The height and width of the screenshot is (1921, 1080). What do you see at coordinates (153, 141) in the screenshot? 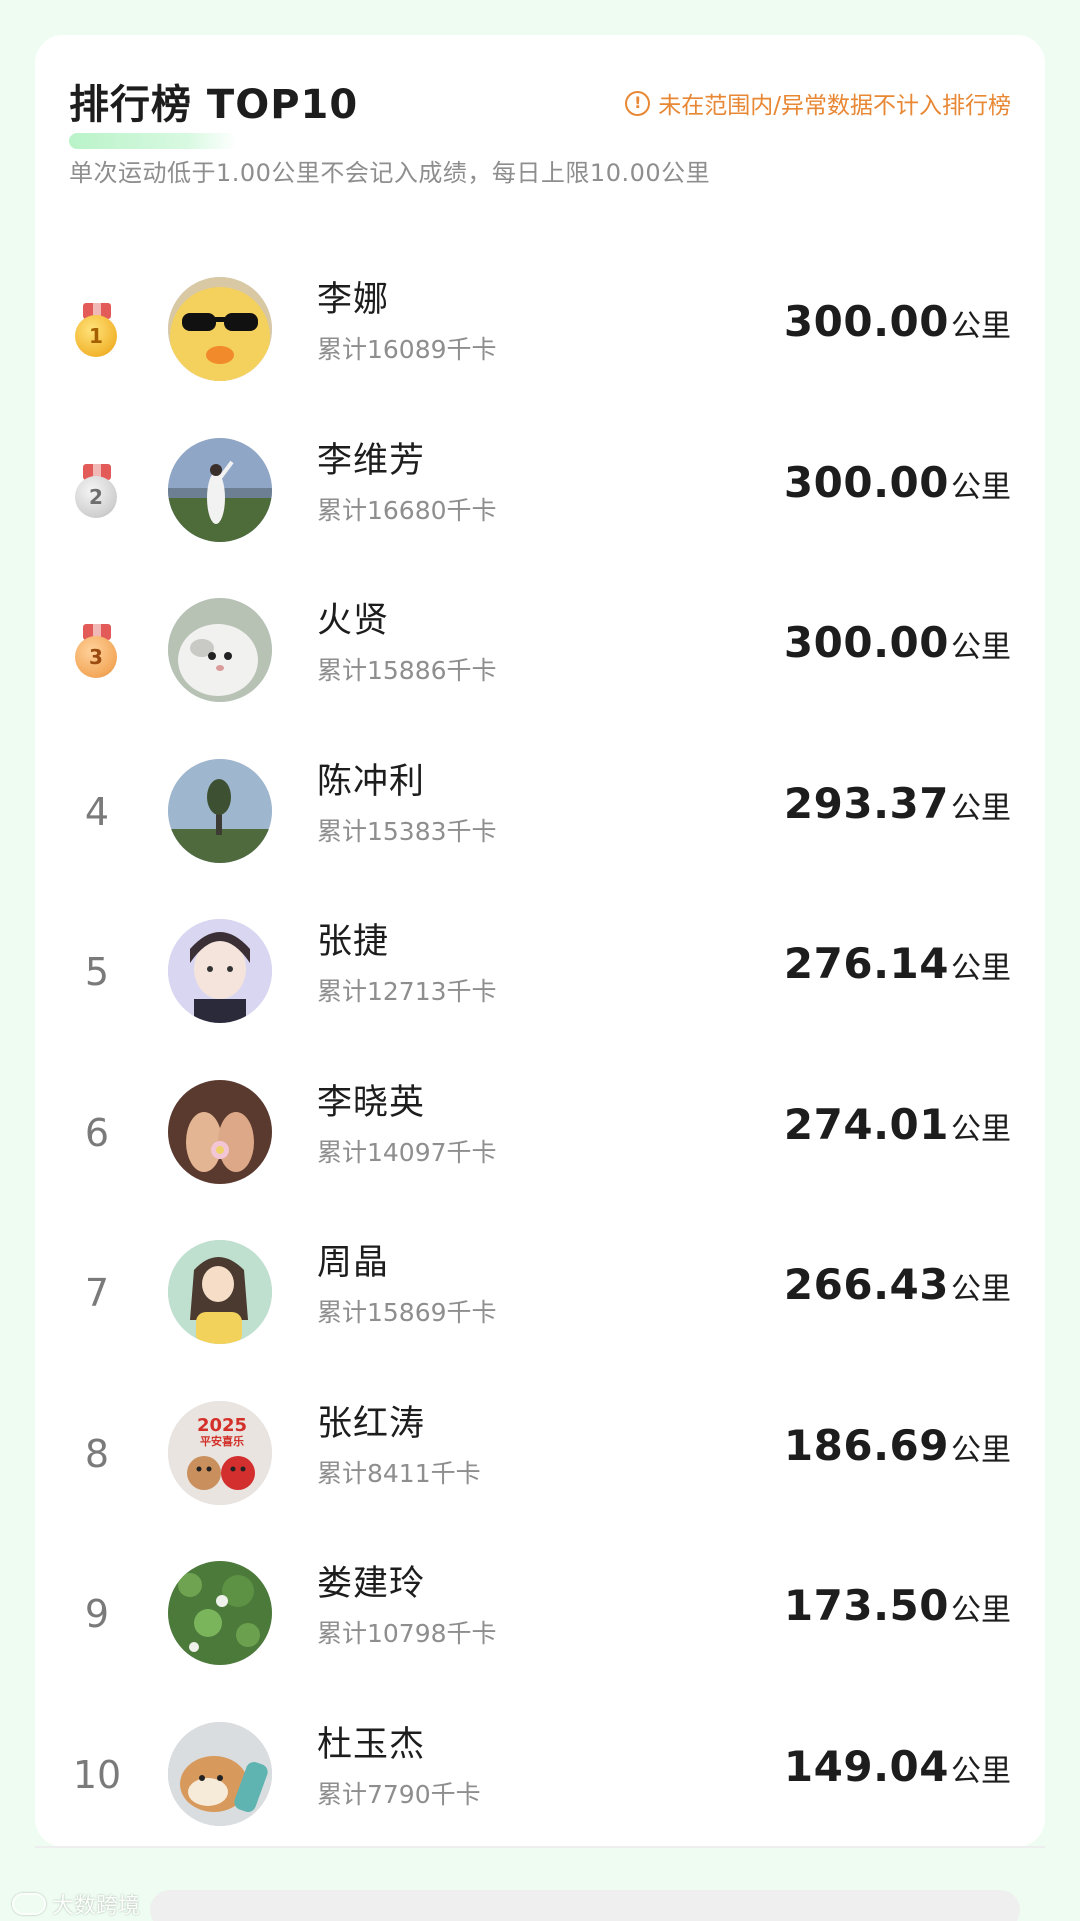
I see `title-highlight` at bounding box center [153, 141].